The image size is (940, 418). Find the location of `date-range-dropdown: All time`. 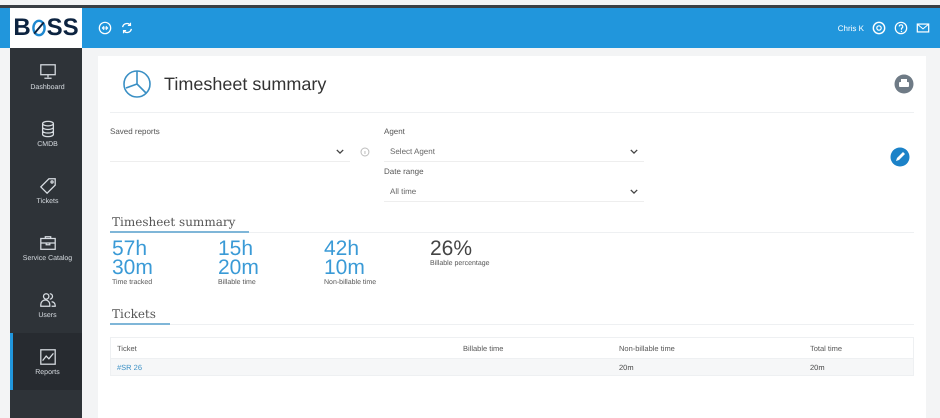

date-range-dropdown: All time is located at coordinates (514, 191).